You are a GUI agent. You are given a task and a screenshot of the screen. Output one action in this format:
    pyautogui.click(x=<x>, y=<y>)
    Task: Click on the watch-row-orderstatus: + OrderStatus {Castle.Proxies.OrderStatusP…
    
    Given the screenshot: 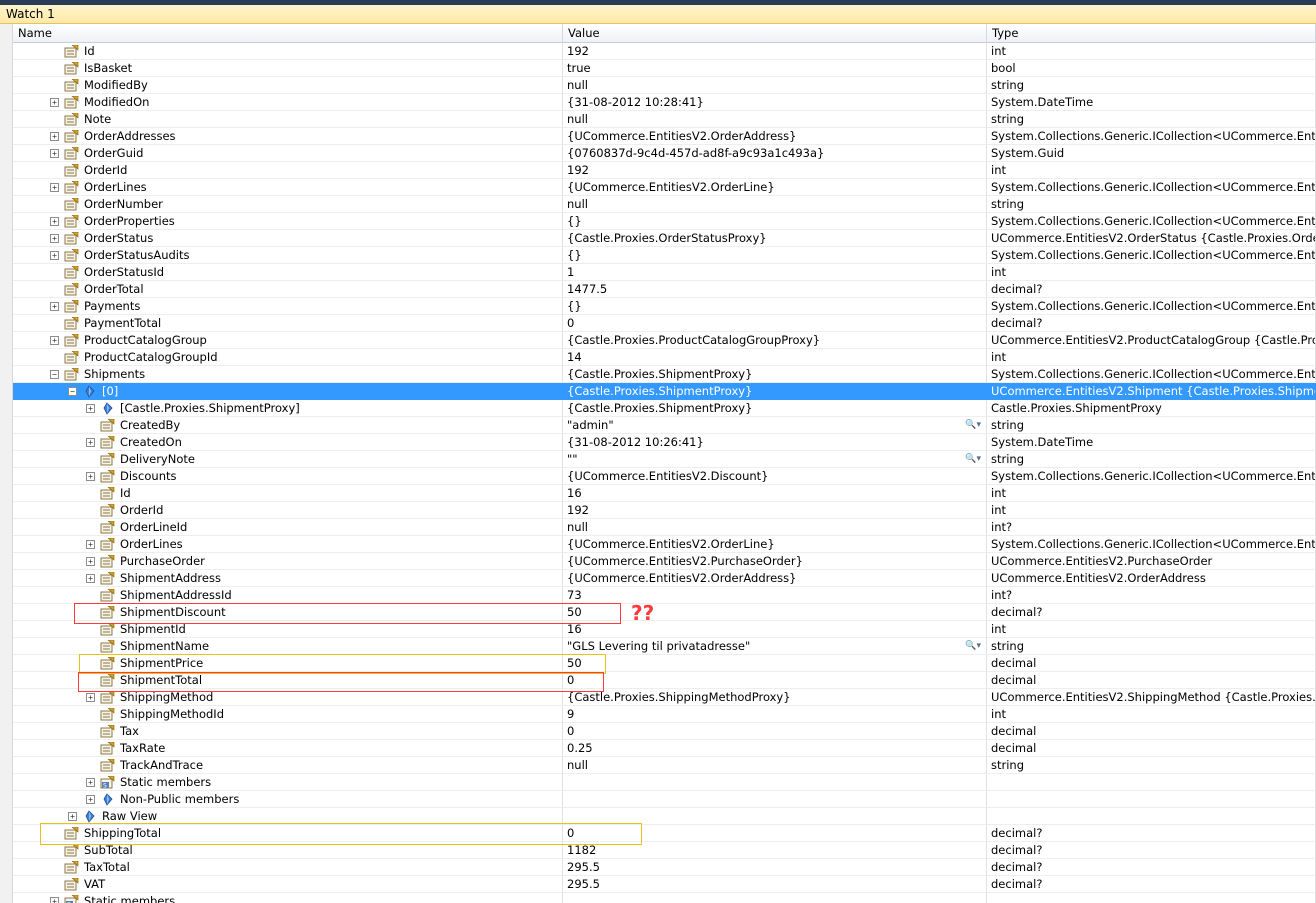 What is the action you would take?
    pyautogui.click(x=658, y=238)
    